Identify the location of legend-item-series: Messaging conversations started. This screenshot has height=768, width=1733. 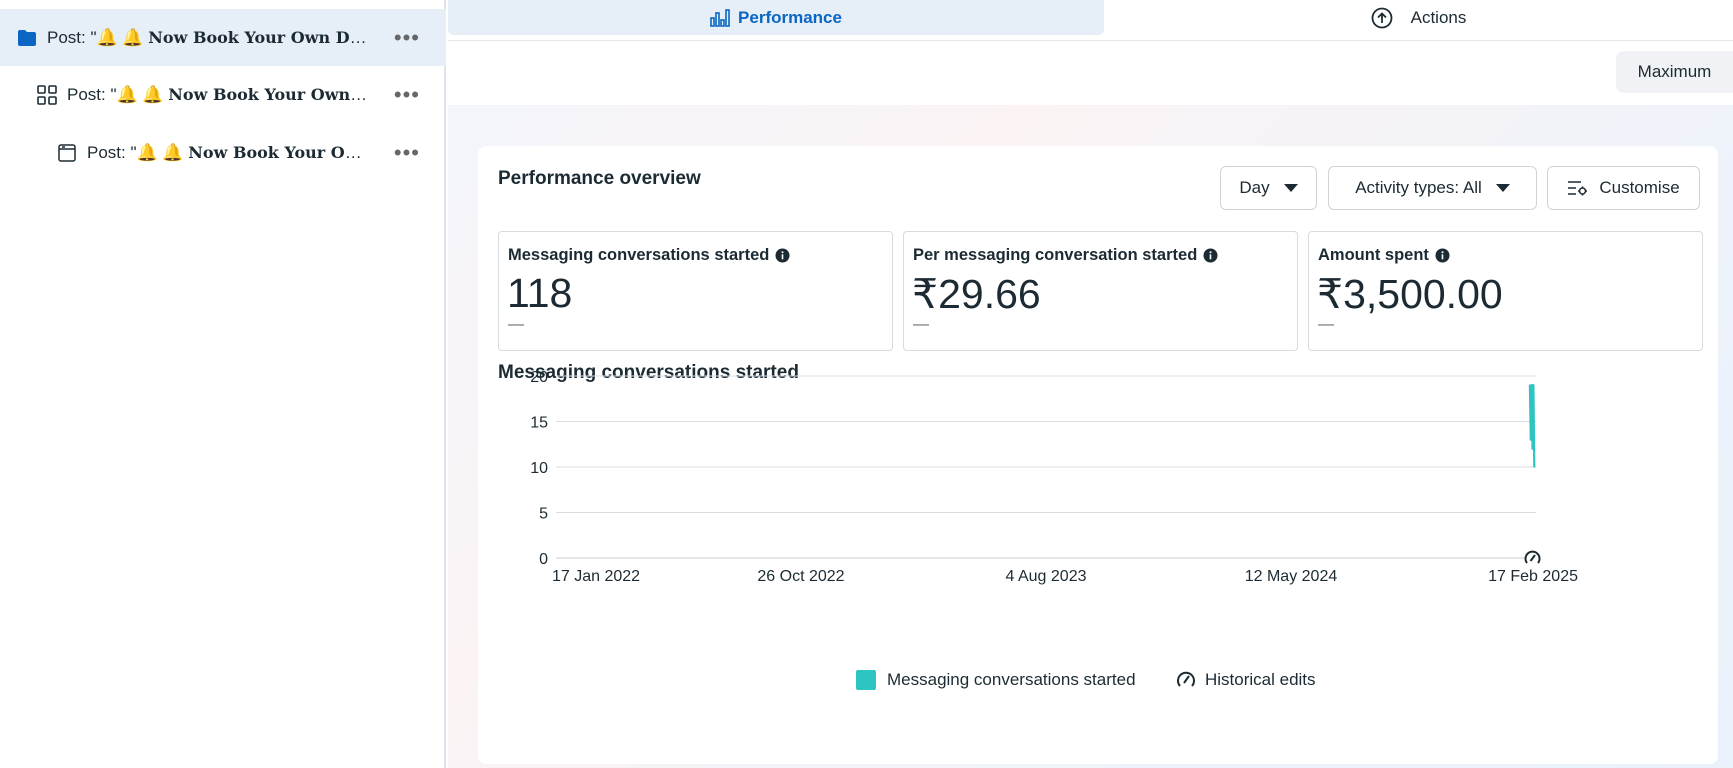
(996, 680).